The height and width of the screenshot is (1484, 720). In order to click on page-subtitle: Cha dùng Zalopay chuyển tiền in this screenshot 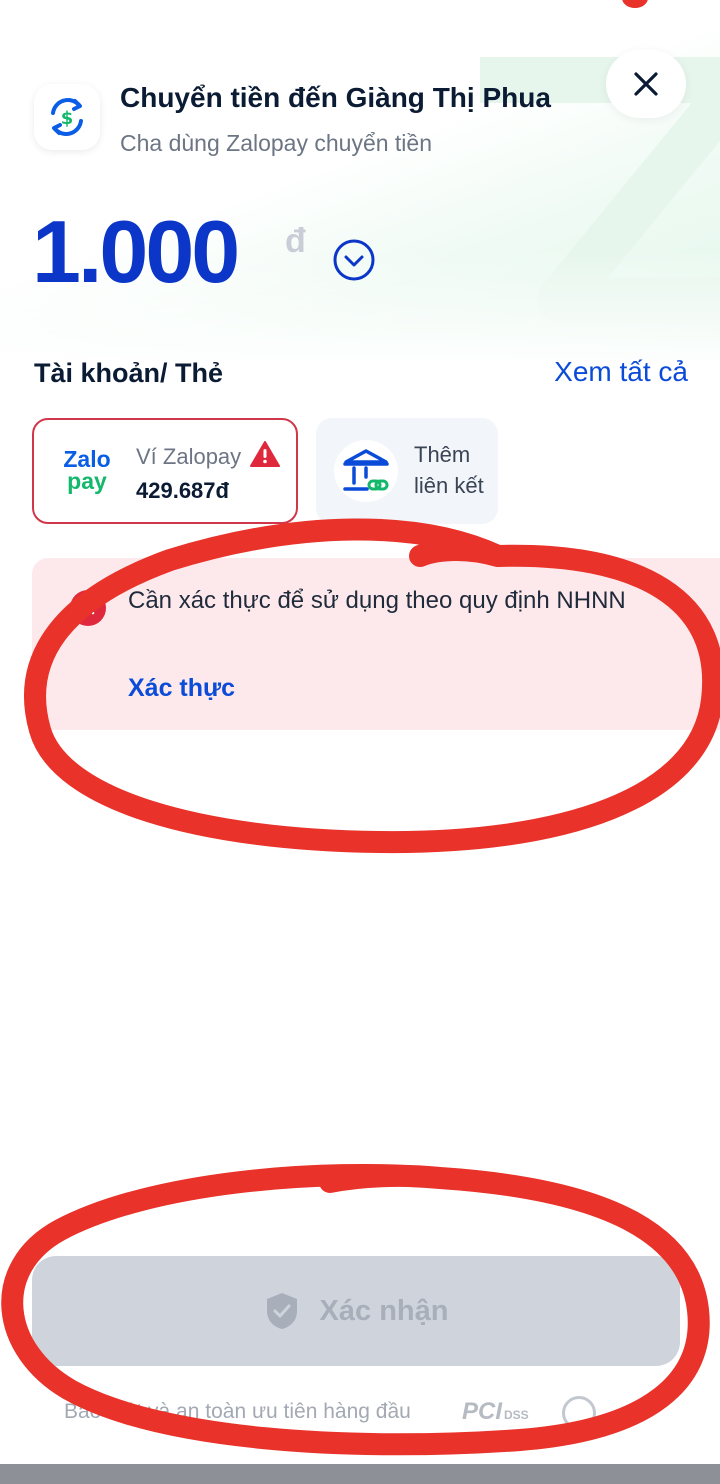, I will do `click(276, 143)`.